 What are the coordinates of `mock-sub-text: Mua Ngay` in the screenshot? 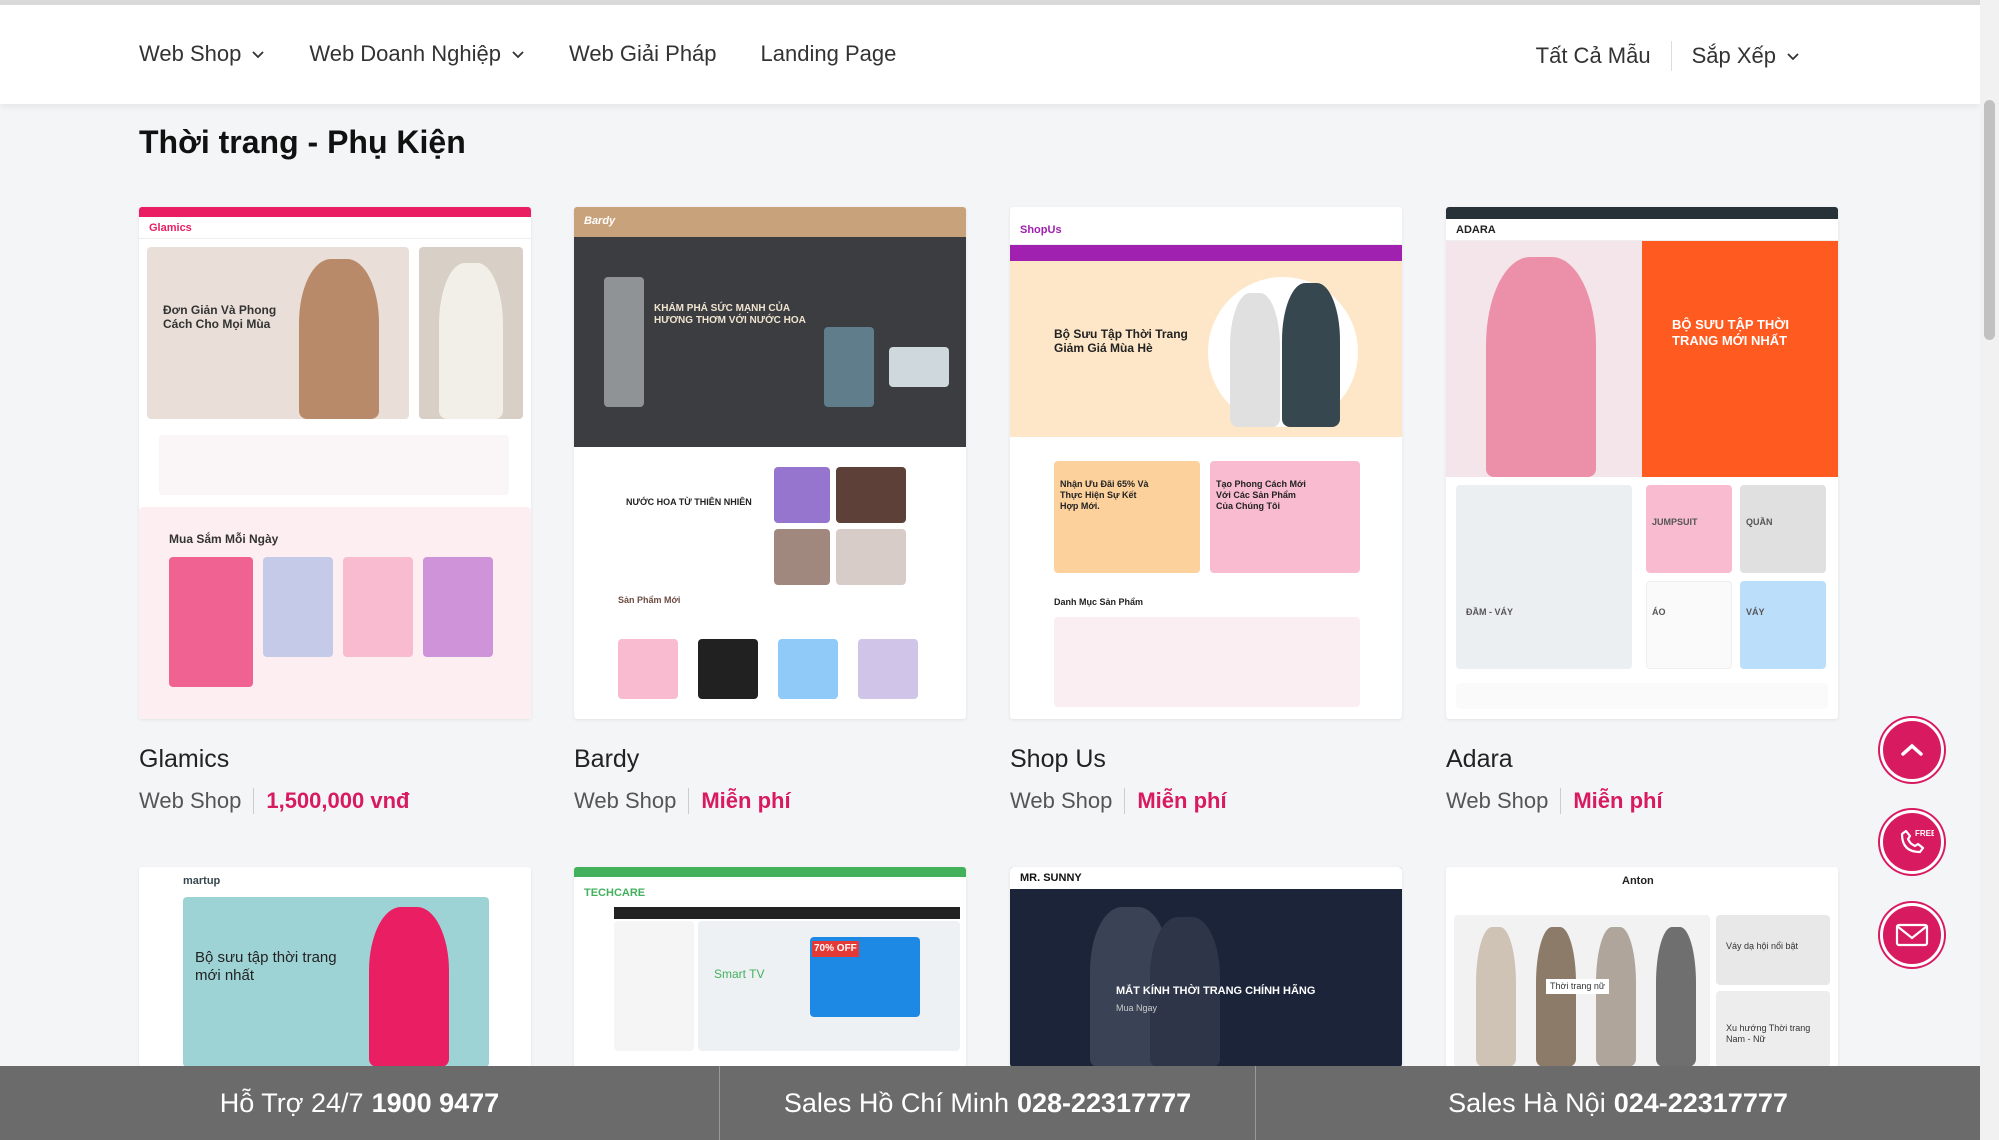 It's located at (1137, 1008).